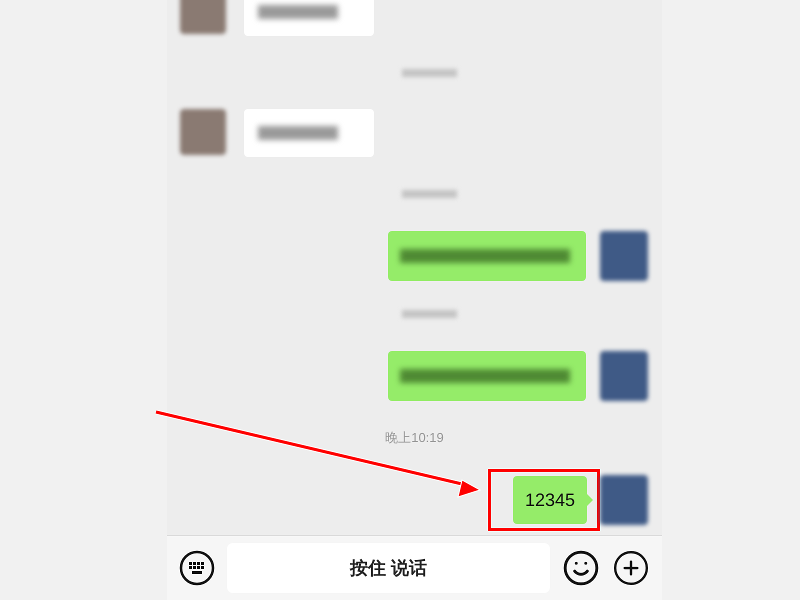 The height and width of the screenshot is (600, 800). What do you see at coordinates (414, 438) in the screenshot?
I see `timestamp: 晚上10:19` at bounding box center [414, 438].